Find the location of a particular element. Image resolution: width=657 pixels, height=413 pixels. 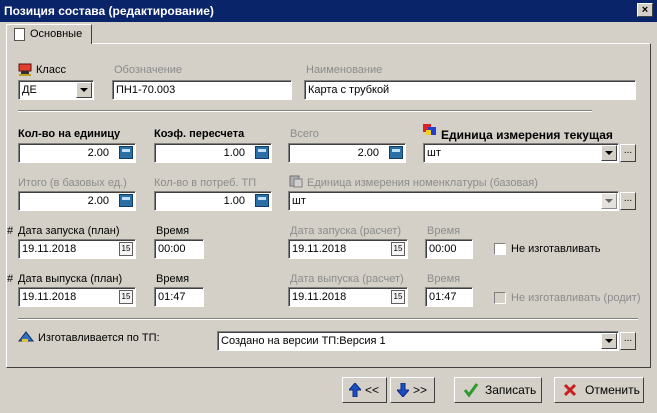

conv-factor-field: 1.00 is located at coordinates (213, 153).